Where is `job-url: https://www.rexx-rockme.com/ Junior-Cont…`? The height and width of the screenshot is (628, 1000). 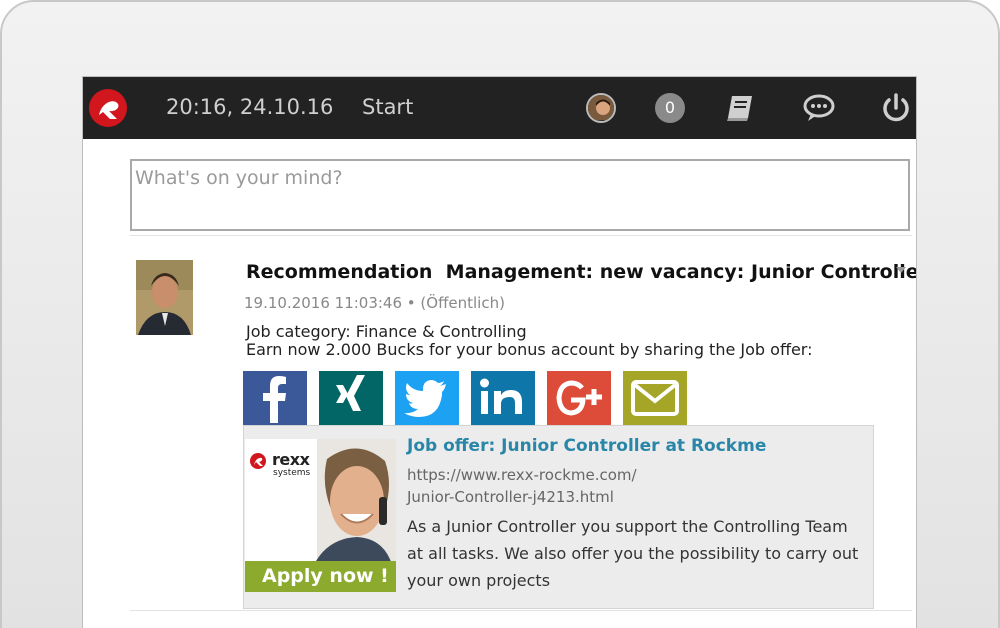
job-url: https://www.rexx-rockme.com/ Junior-Cont… is located at coordinates (522, 486).